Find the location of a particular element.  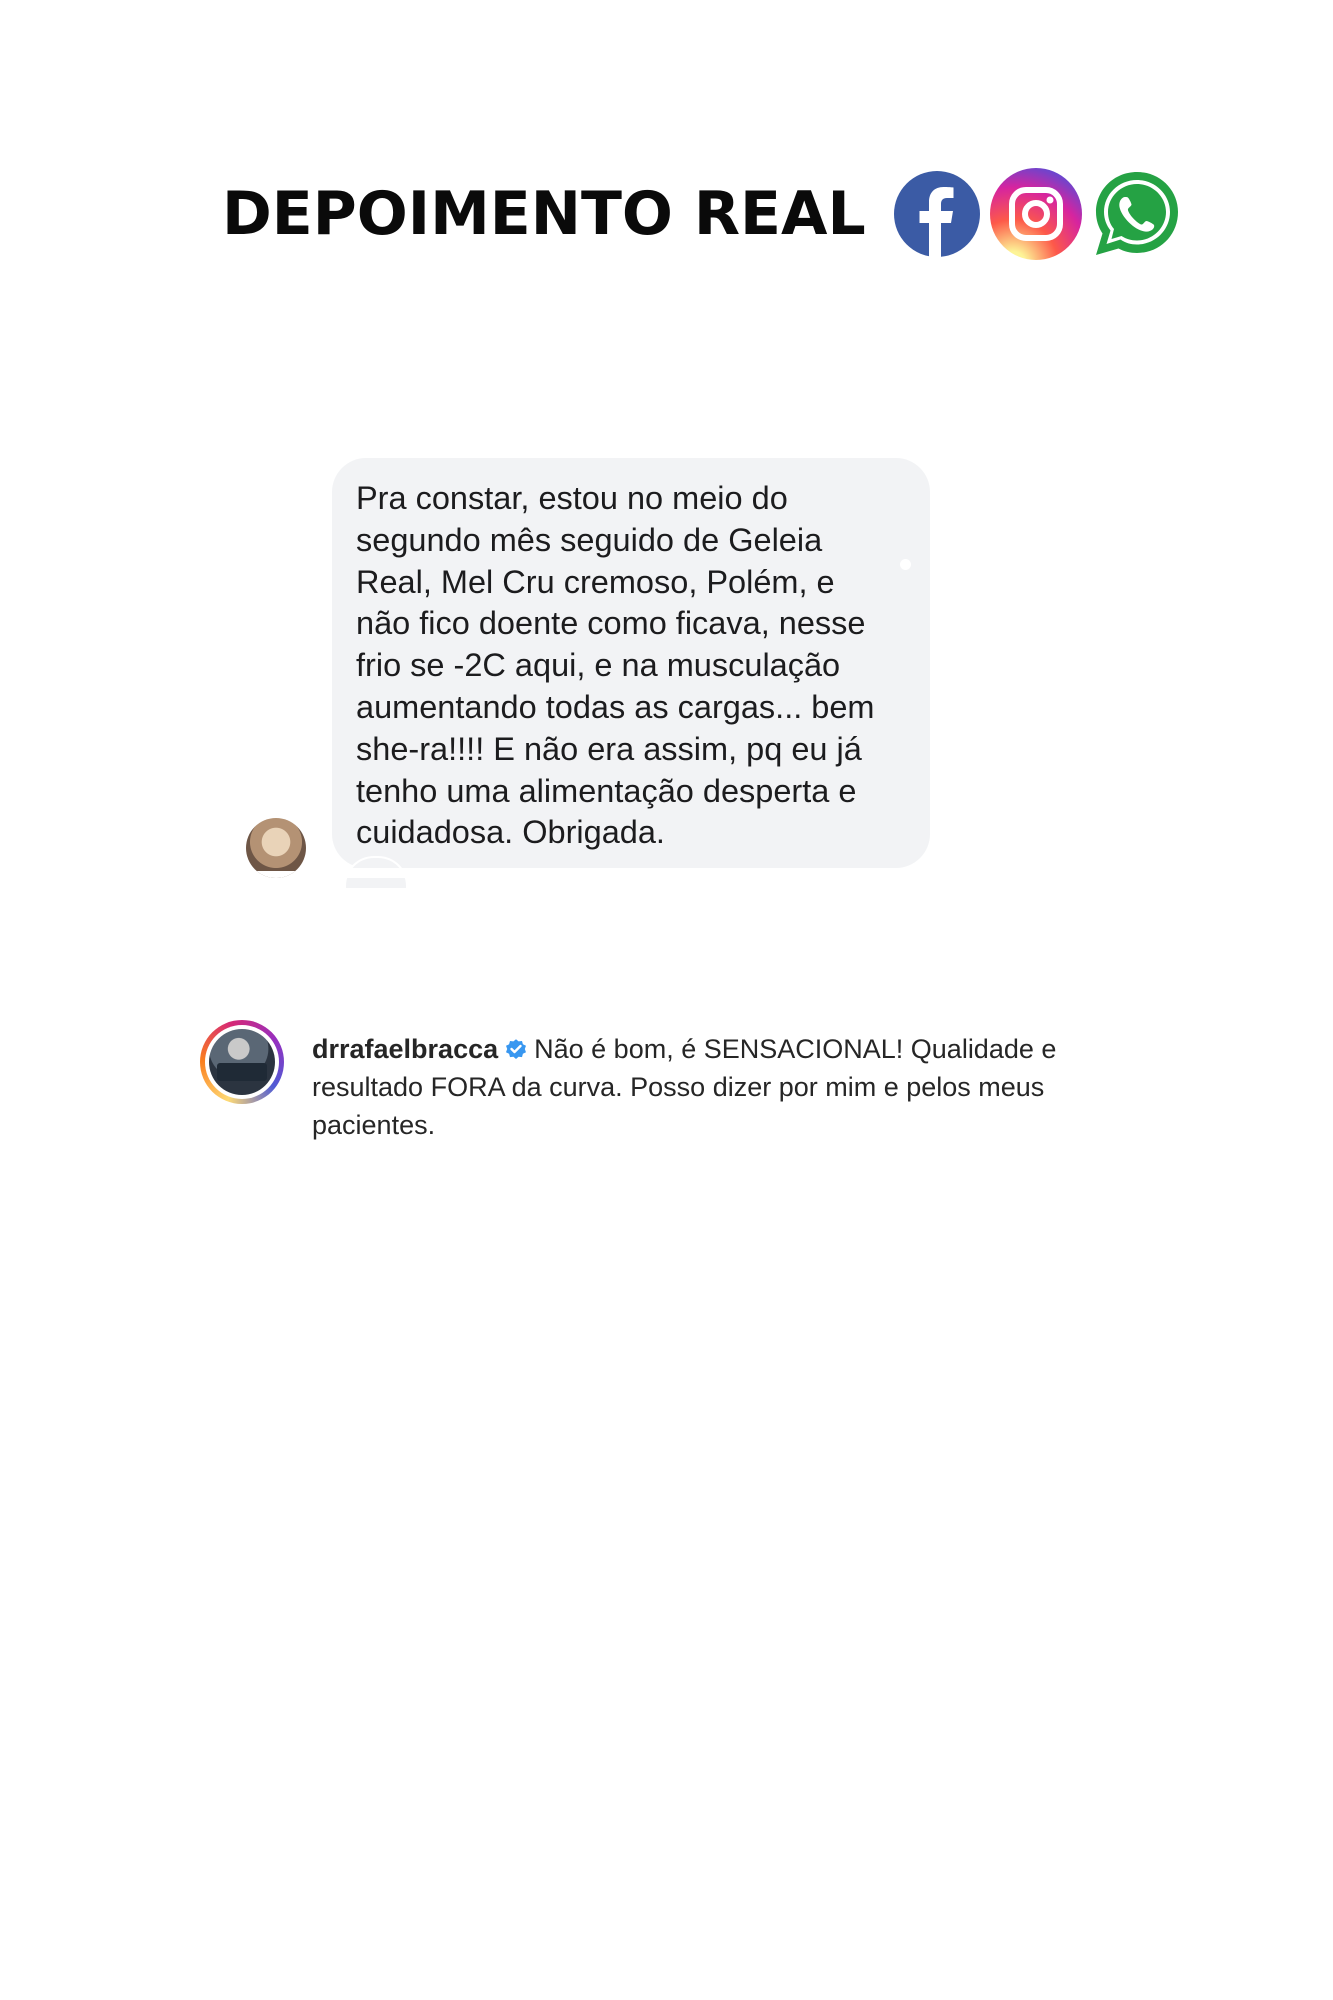

facebook-icon is located at coordinates (936, 214).